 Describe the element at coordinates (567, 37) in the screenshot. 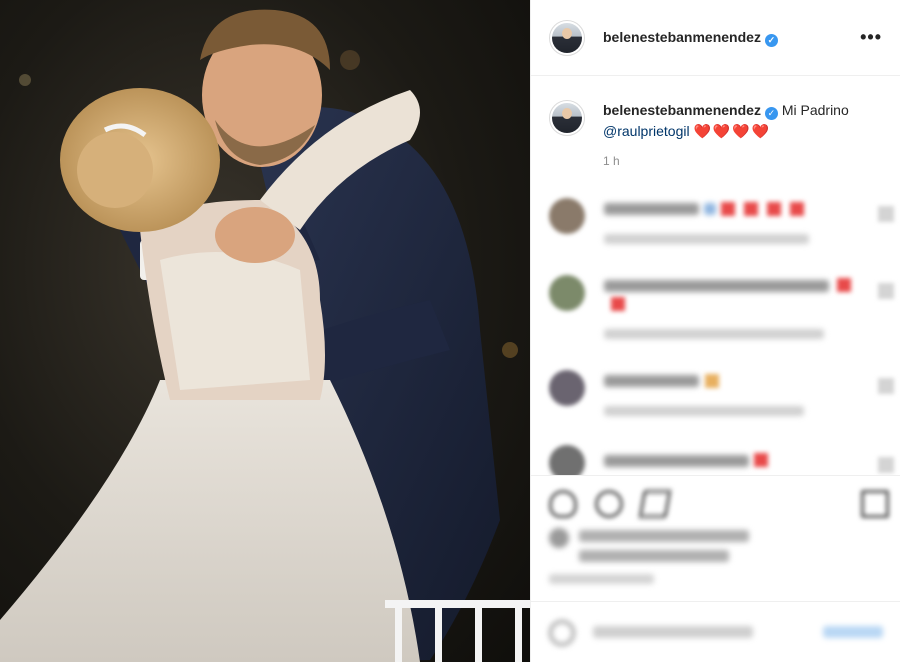

I see `avatar` at that location.